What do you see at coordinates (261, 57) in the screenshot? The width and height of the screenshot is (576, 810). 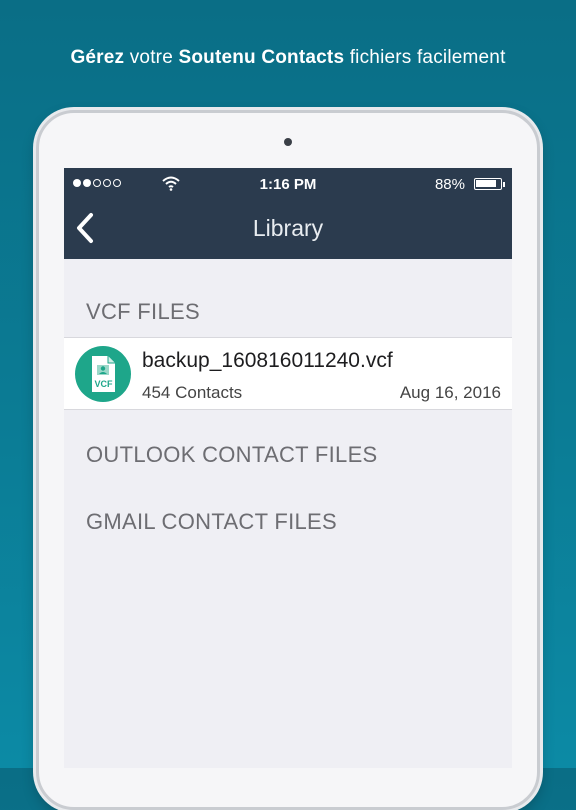 I see `headline-bold-2: Soutenu Contacts` at bounding box center [261, 57].